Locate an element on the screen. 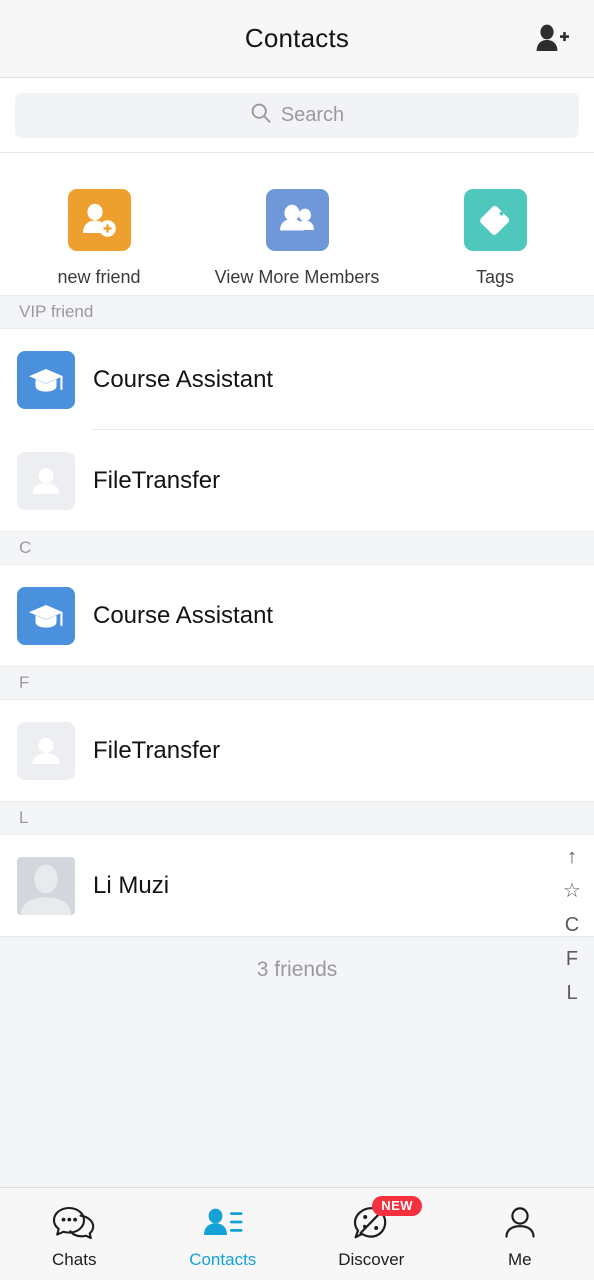 This screenshot has height=1280, width=594. shortcut-label: Tags is located at coordinates (495, 277).